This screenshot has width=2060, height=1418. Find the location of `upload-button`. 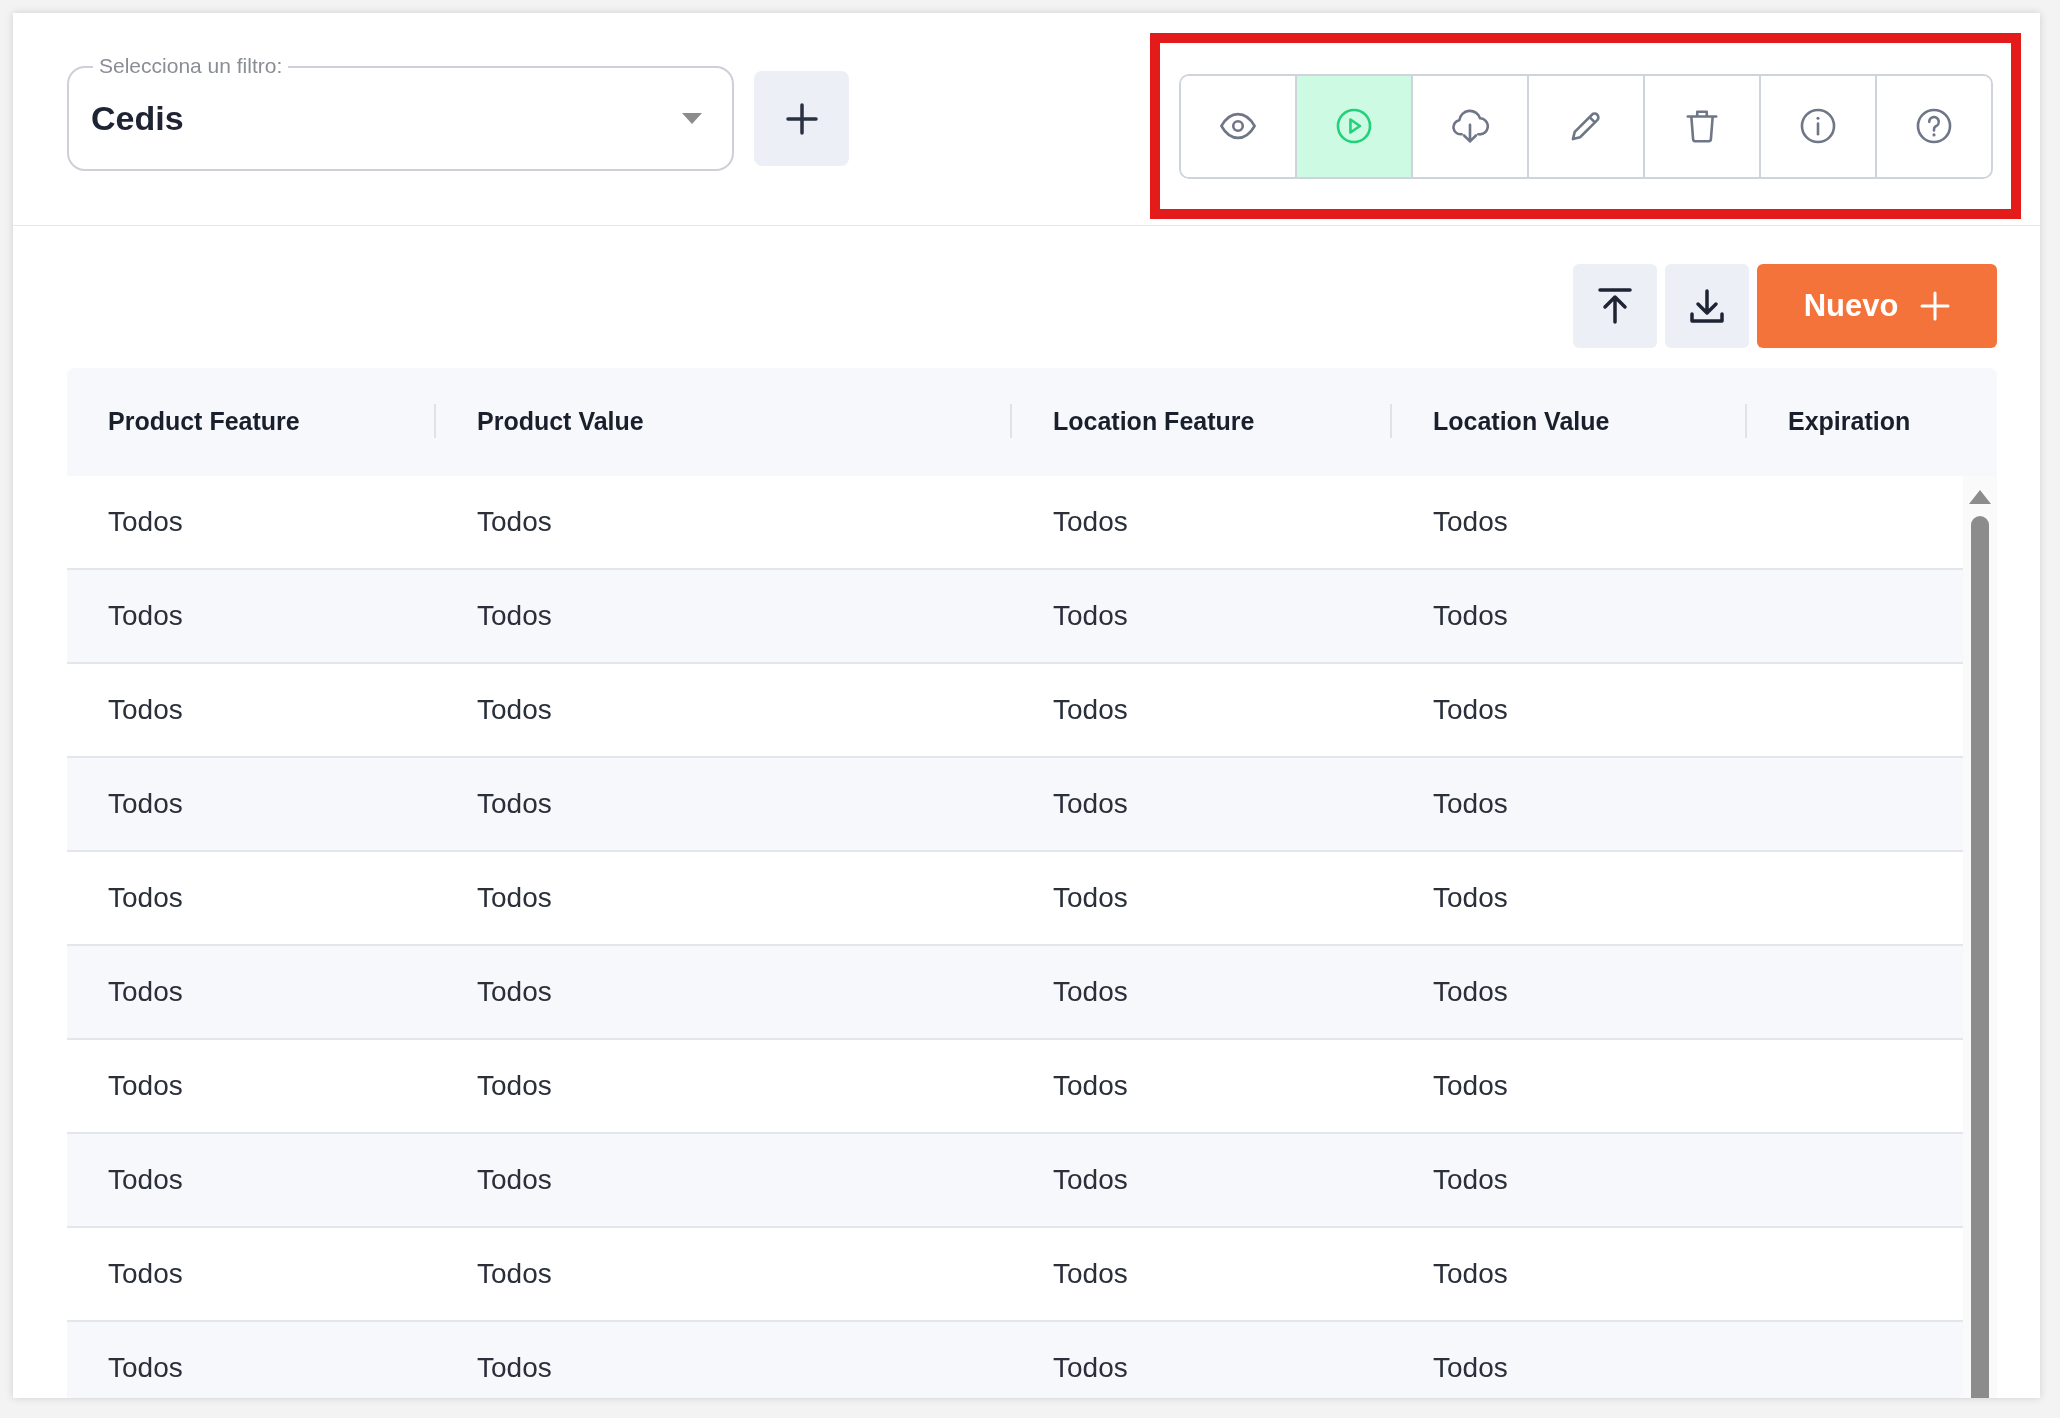

upload-button is located at coordinates (1615, 306).